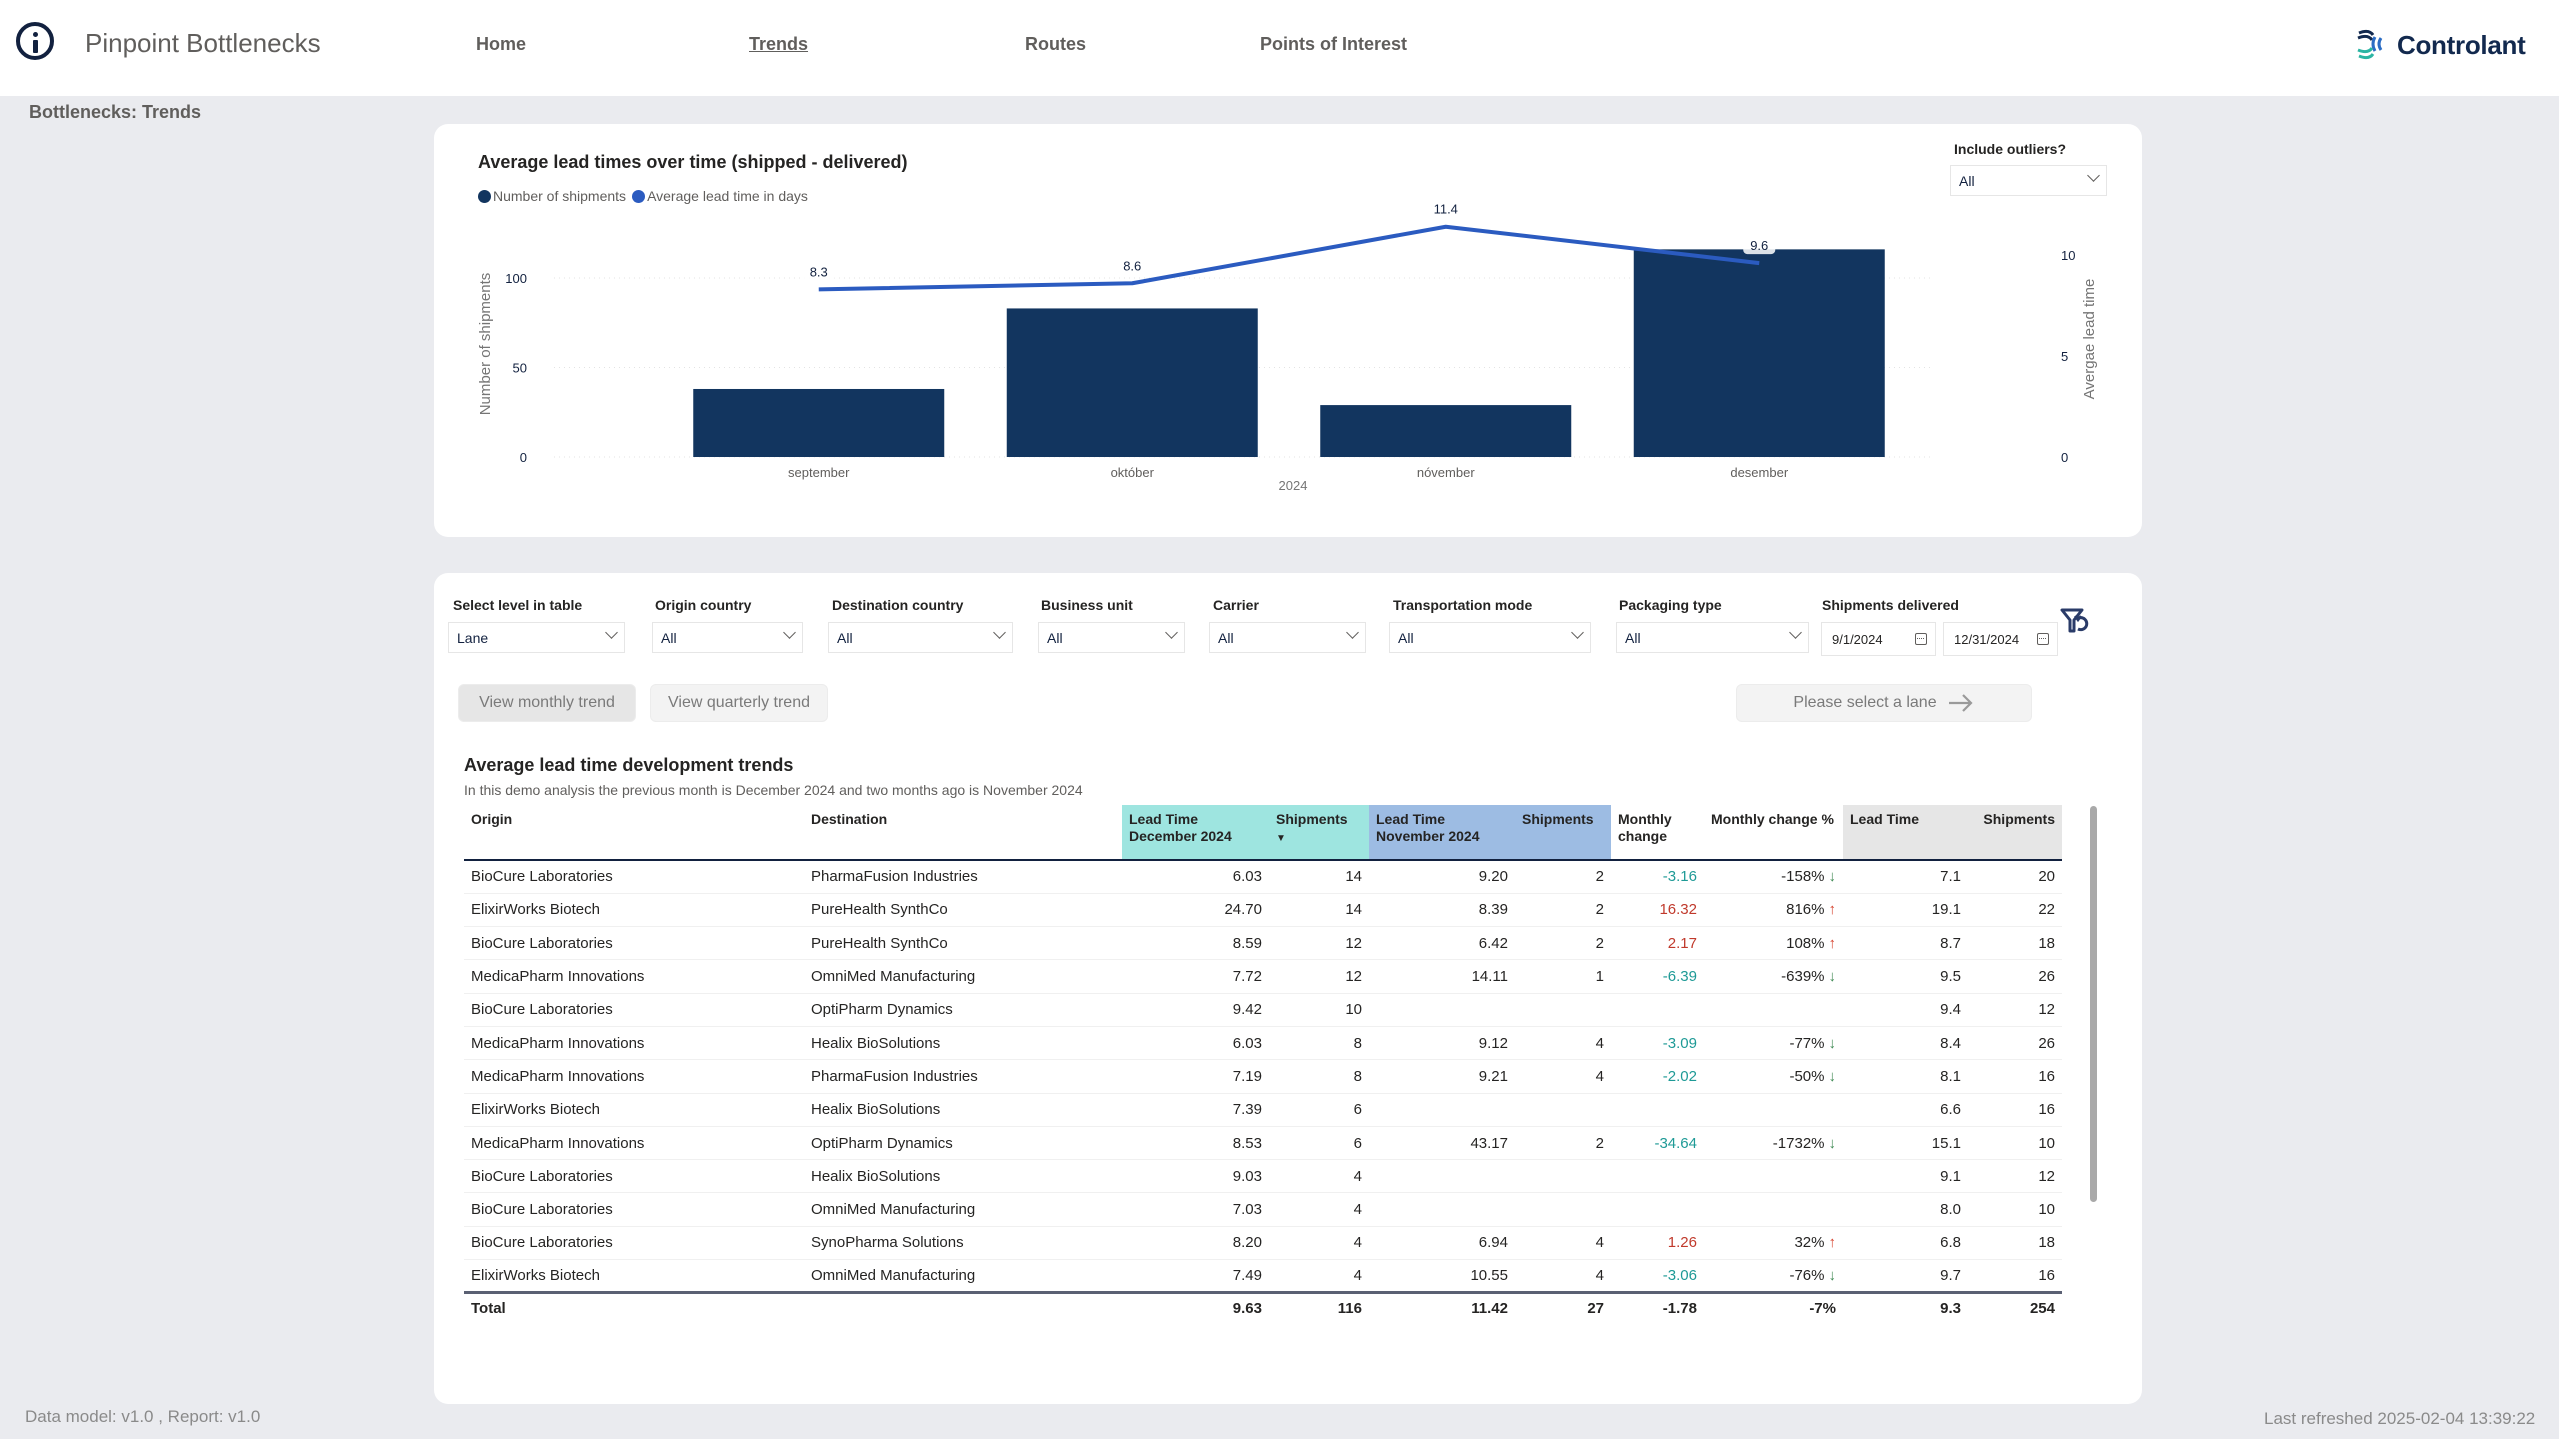 This screenshot has height=1439, width=2559. I want to click on packaging-type-dropdown: All, so click(1712, 637).